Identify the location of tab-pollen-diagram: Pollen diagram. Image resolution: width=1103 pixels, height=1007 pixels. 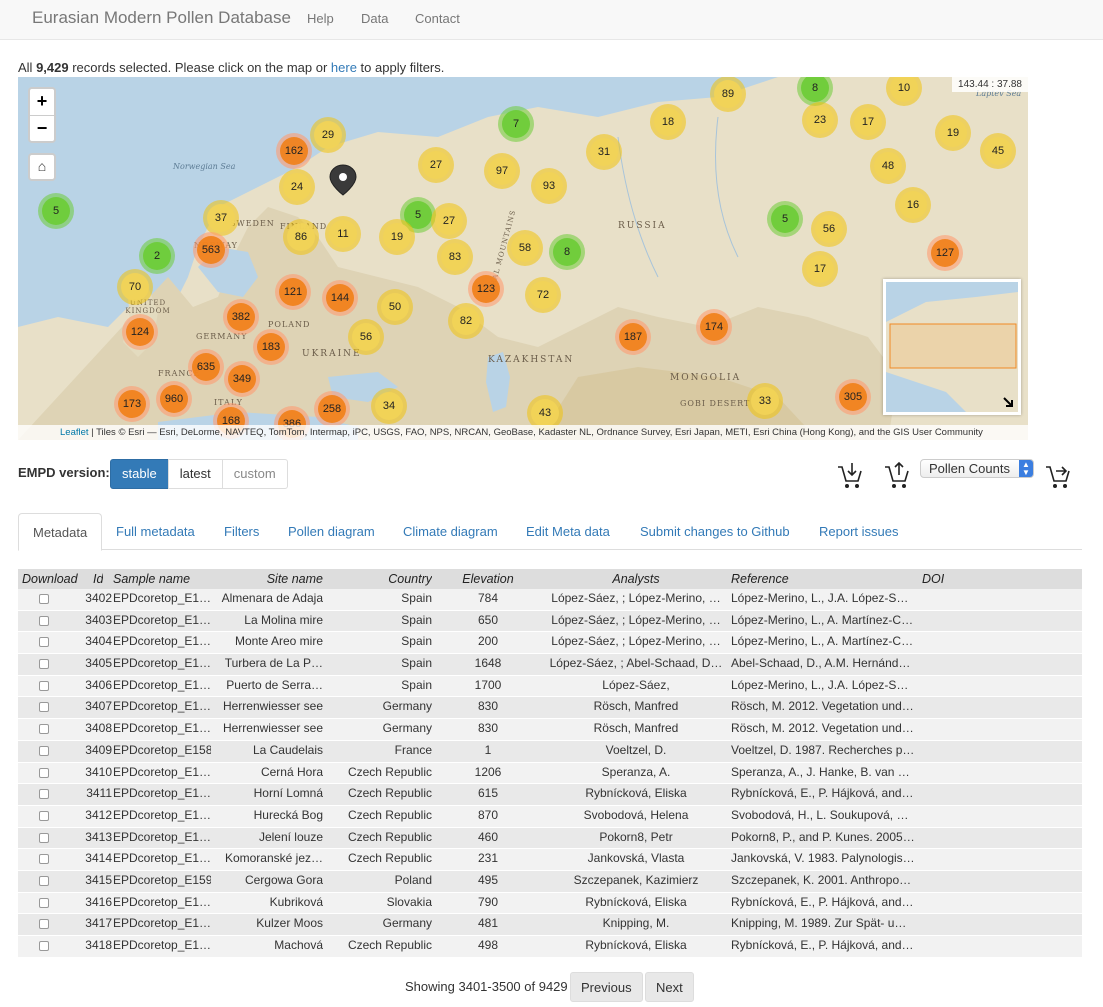
(331, 531).